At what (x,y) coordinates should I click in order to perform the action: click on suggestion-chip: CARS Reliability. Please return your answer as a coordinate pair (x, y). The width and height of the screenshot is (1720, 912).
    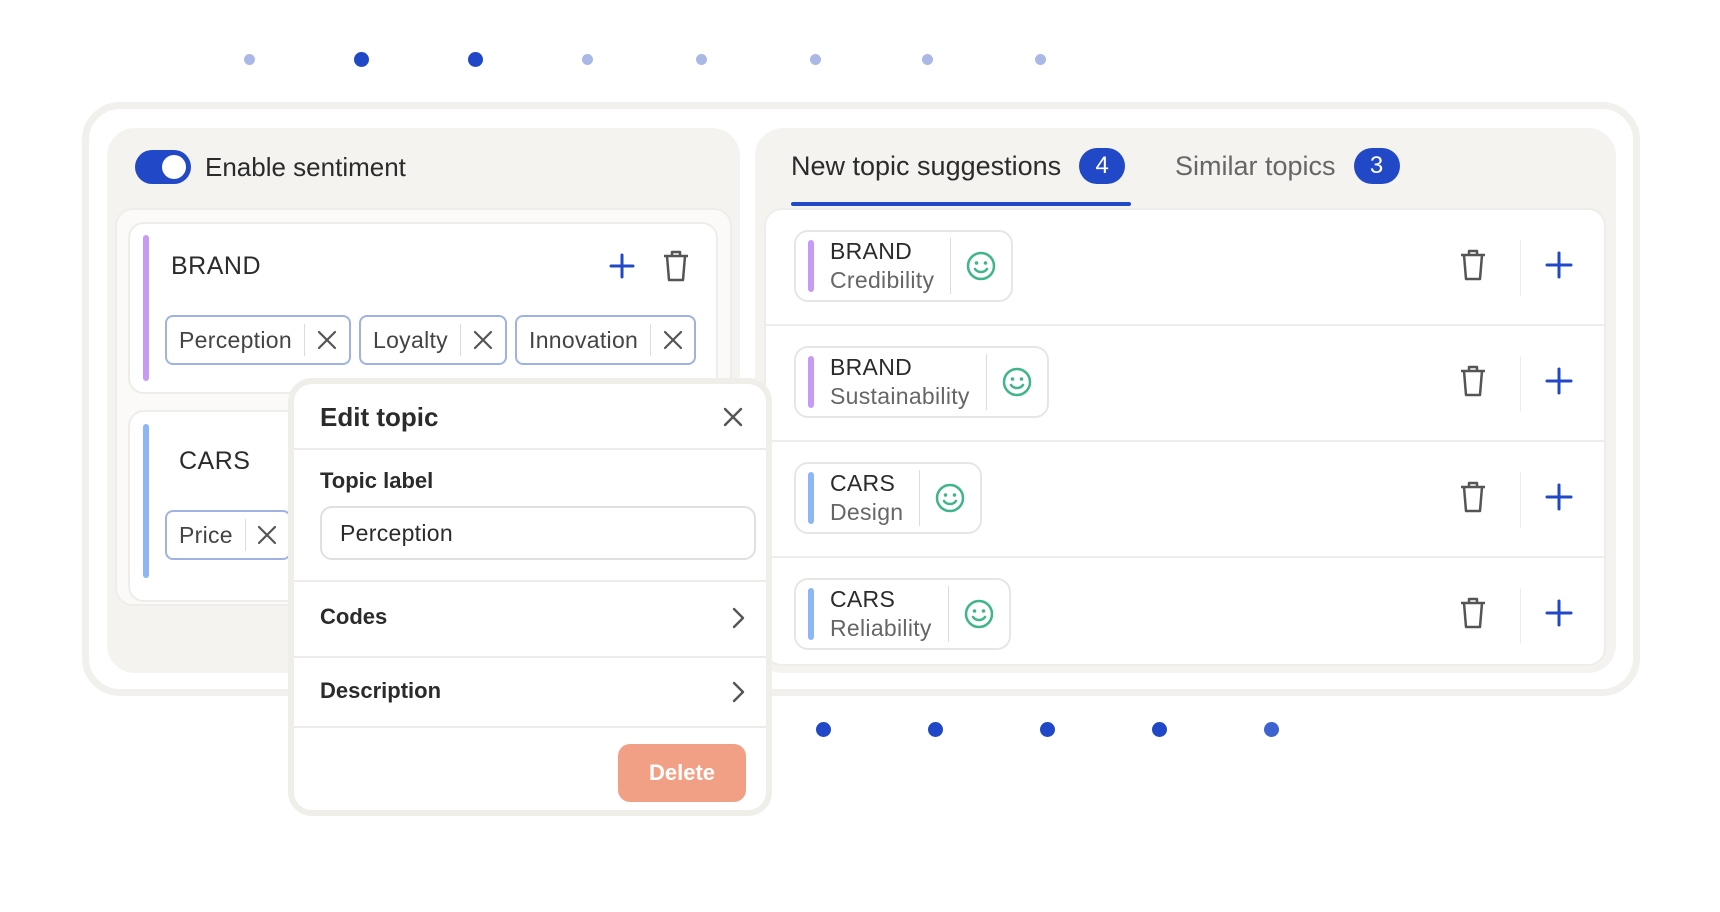
    Looking at the image, I should click on (902, 614).